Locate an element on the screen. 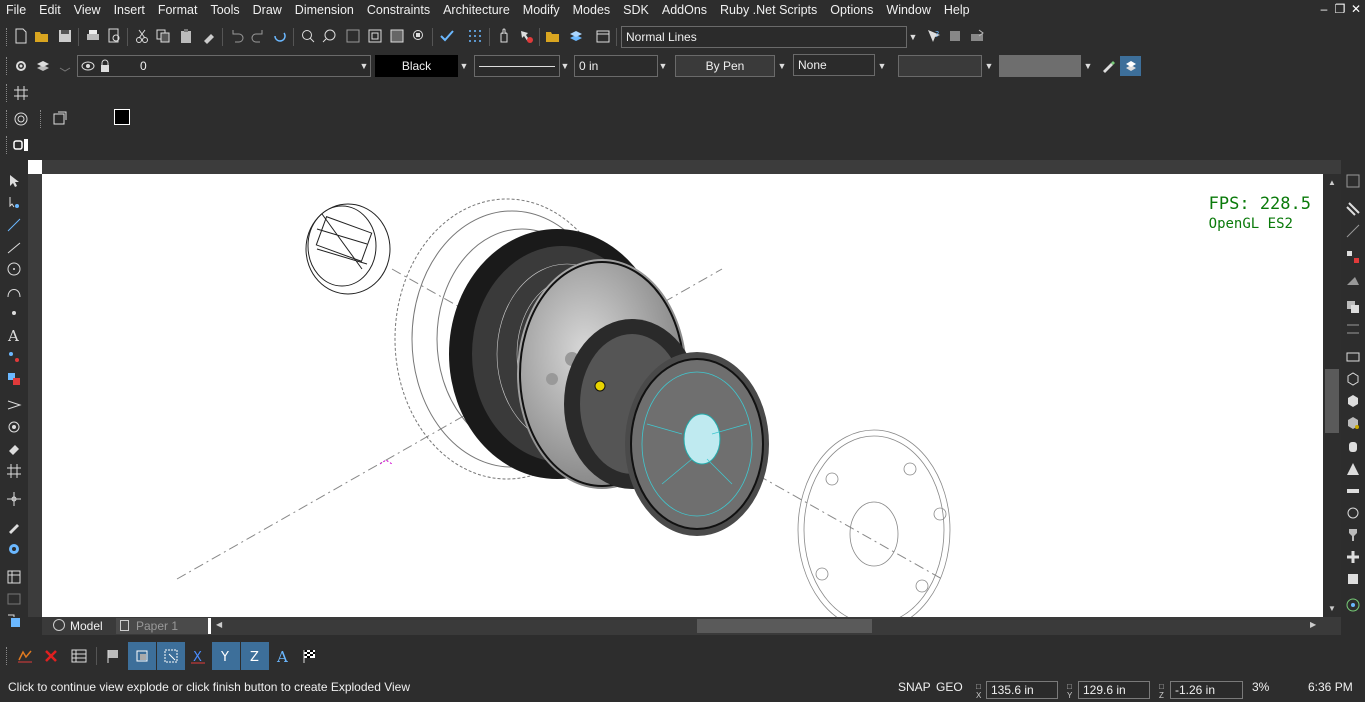 Image resolution: width=1365 pixels, height=702 pixels. solid-3d-icon is located at coordinates (1353, 423).